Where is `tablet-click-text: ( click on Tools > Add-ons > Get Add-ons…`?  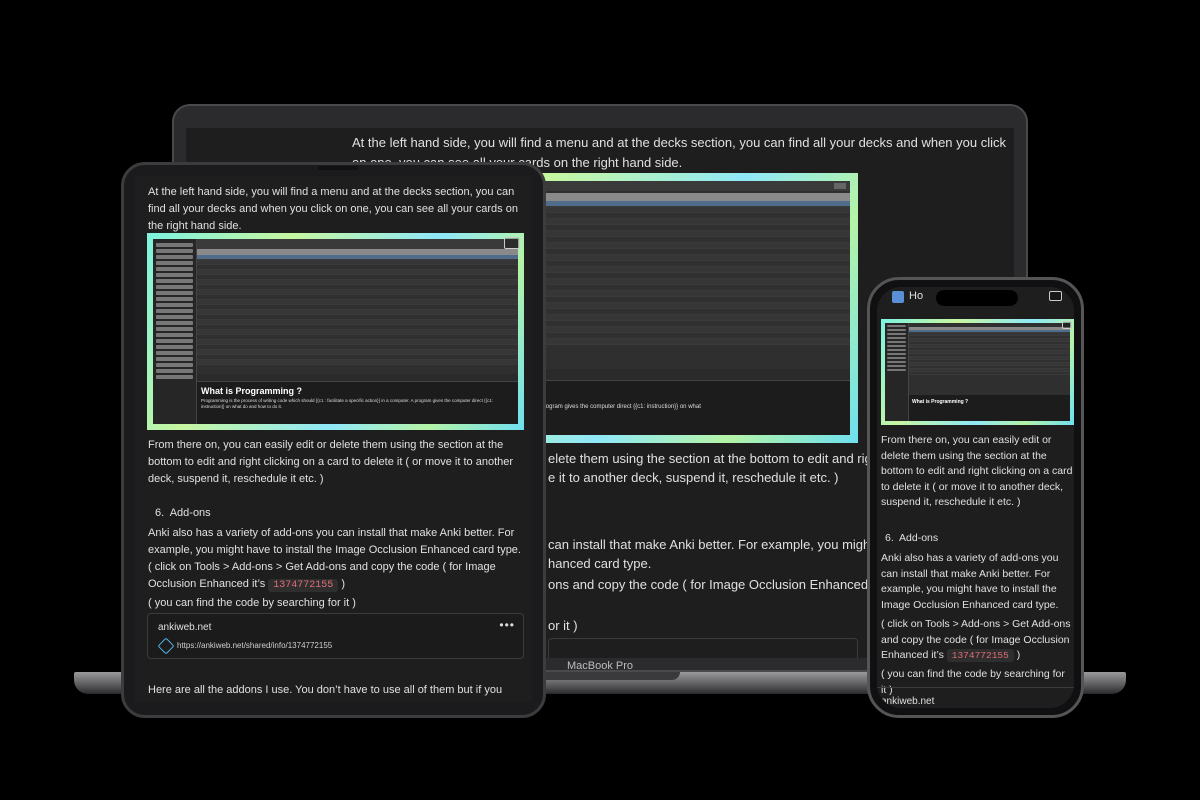
tablet-click-text: ( click on Tools > Add-ons > Get Add-ons… is located at coordinates (335, 576).